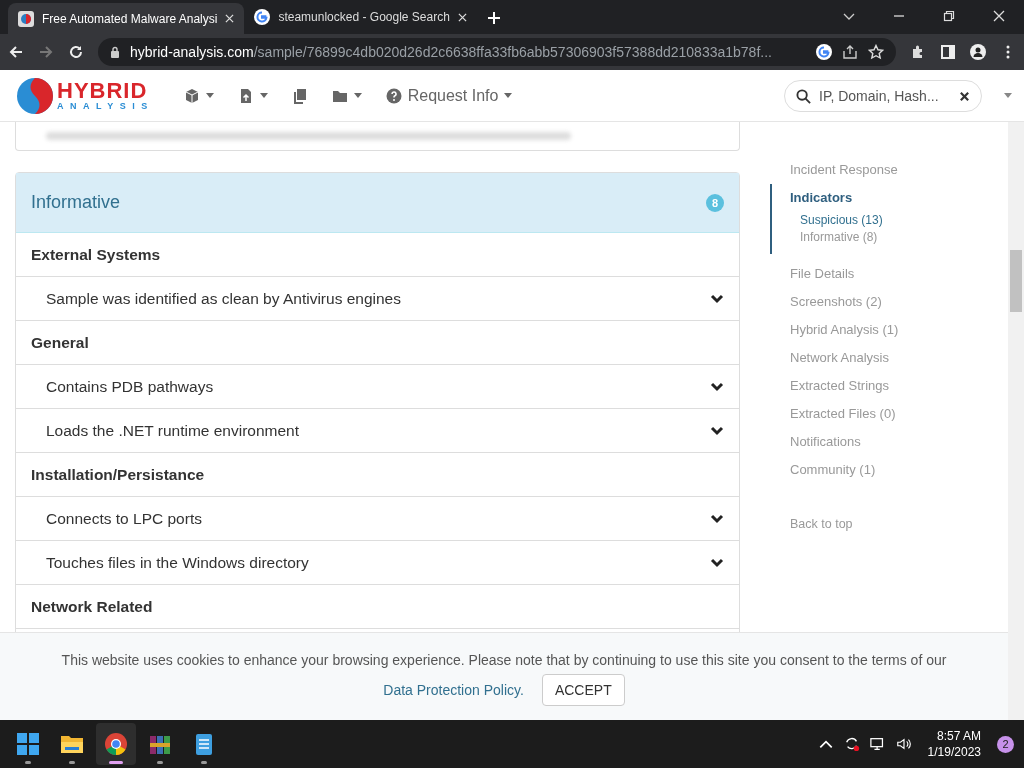  I want to click on files-button, so click(299, 95).